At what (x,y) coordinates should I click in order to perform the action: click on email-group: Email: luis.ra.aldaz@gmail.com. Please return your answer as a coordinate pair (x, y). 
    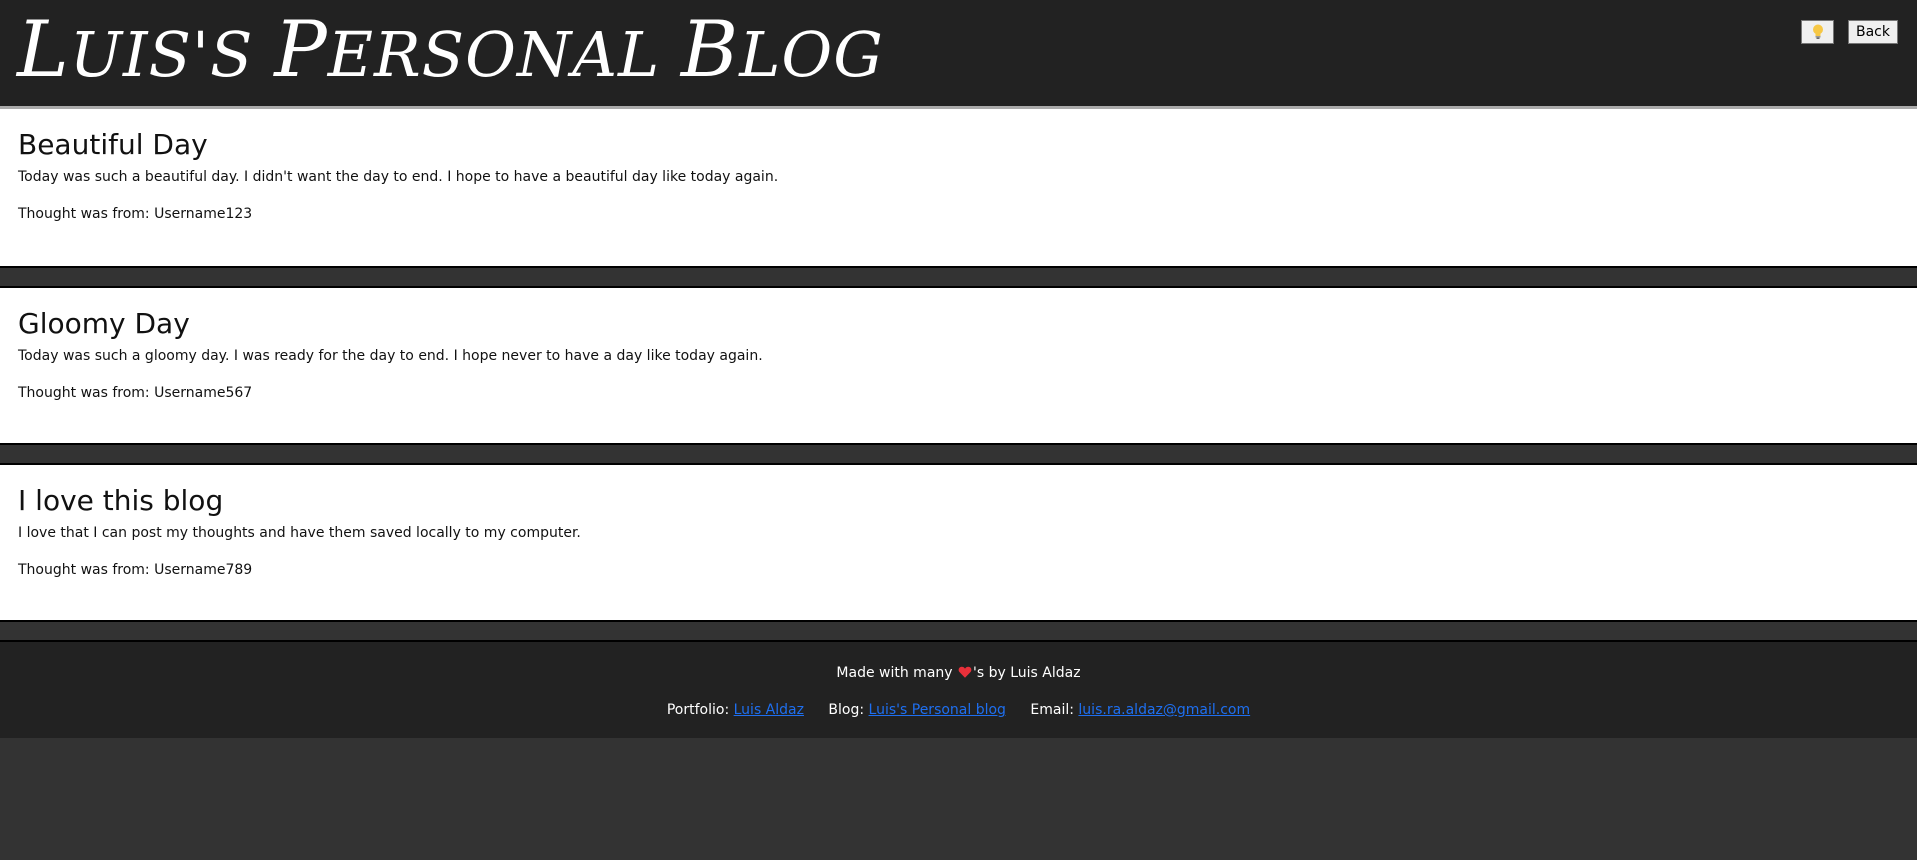
    Looking at the image, I should click on (1140, 710).